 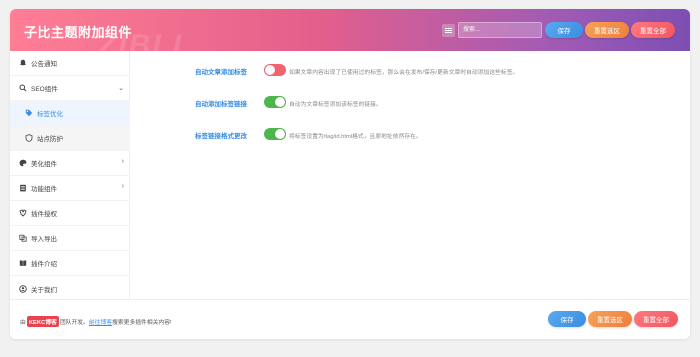 What do you see at coordinates (22, 263) in the screenshot?
I see `book-icon` at bounding box center [22, 263].